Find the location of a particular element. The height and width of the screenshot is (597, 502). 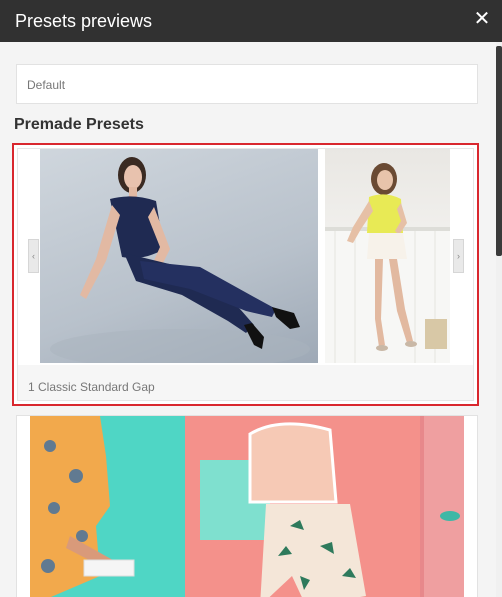

scrollbar is located at coordinates (499, 319).